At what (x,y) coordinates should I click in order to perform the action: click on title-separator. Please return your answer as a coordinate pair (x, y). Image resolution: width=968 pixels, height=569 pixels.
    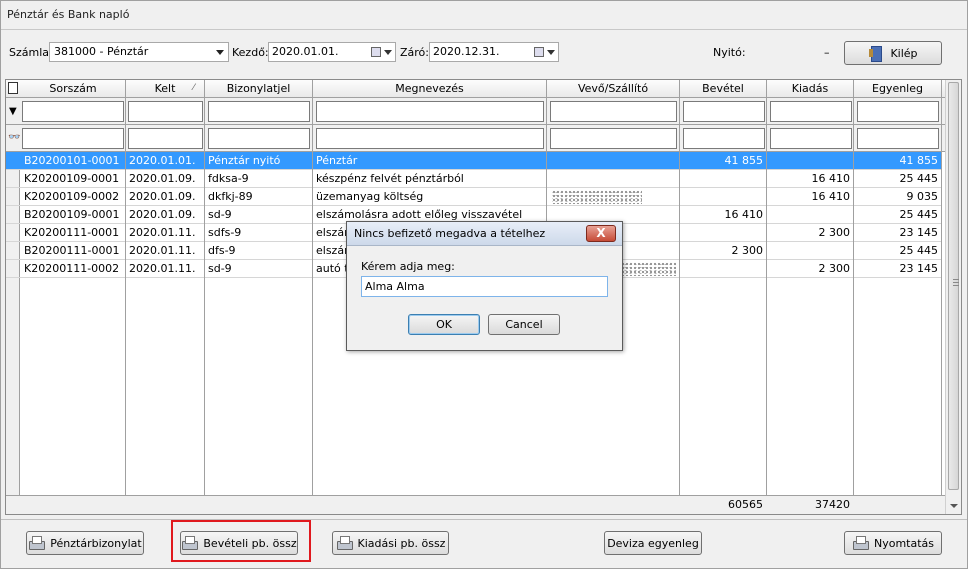
    Looking at the image, I should click on (484, 29).